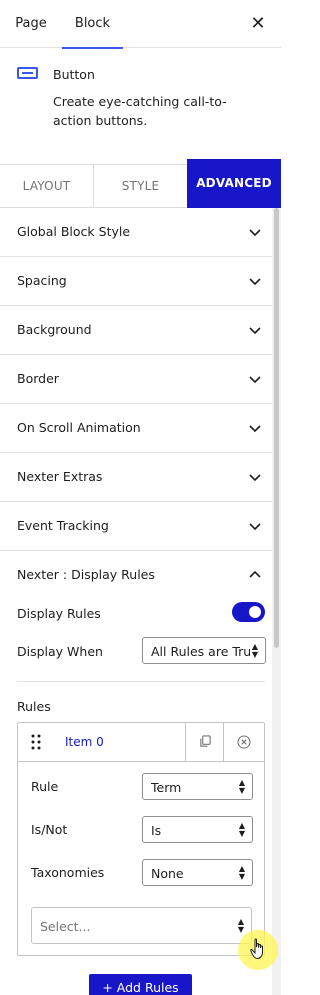  Describe the element at coordinates (140, 984) in the screenshot. I see `add-rules-button: + Add Rules` at that location.